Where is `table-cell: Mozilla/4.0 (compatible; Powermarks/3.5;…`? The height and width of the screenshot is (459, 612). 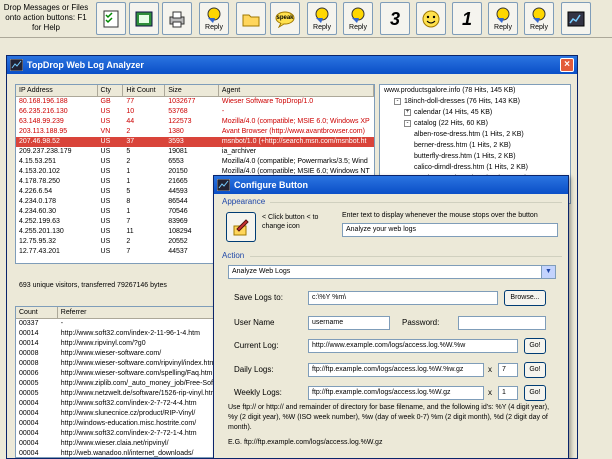
table-cell: Mozilla/4.0 (compatible; Powermarks/3.5;… is located at coordinates (294, 161).